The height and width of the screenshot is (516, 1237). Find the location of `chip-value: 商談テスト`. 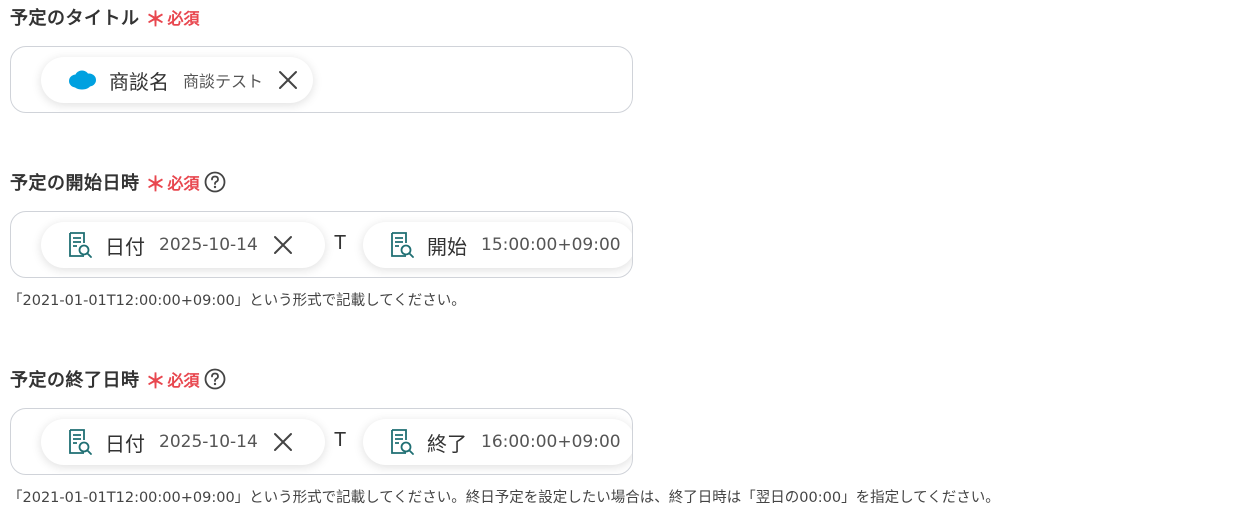

chip-value: 商談テスト is located at coordinates (223, 81).